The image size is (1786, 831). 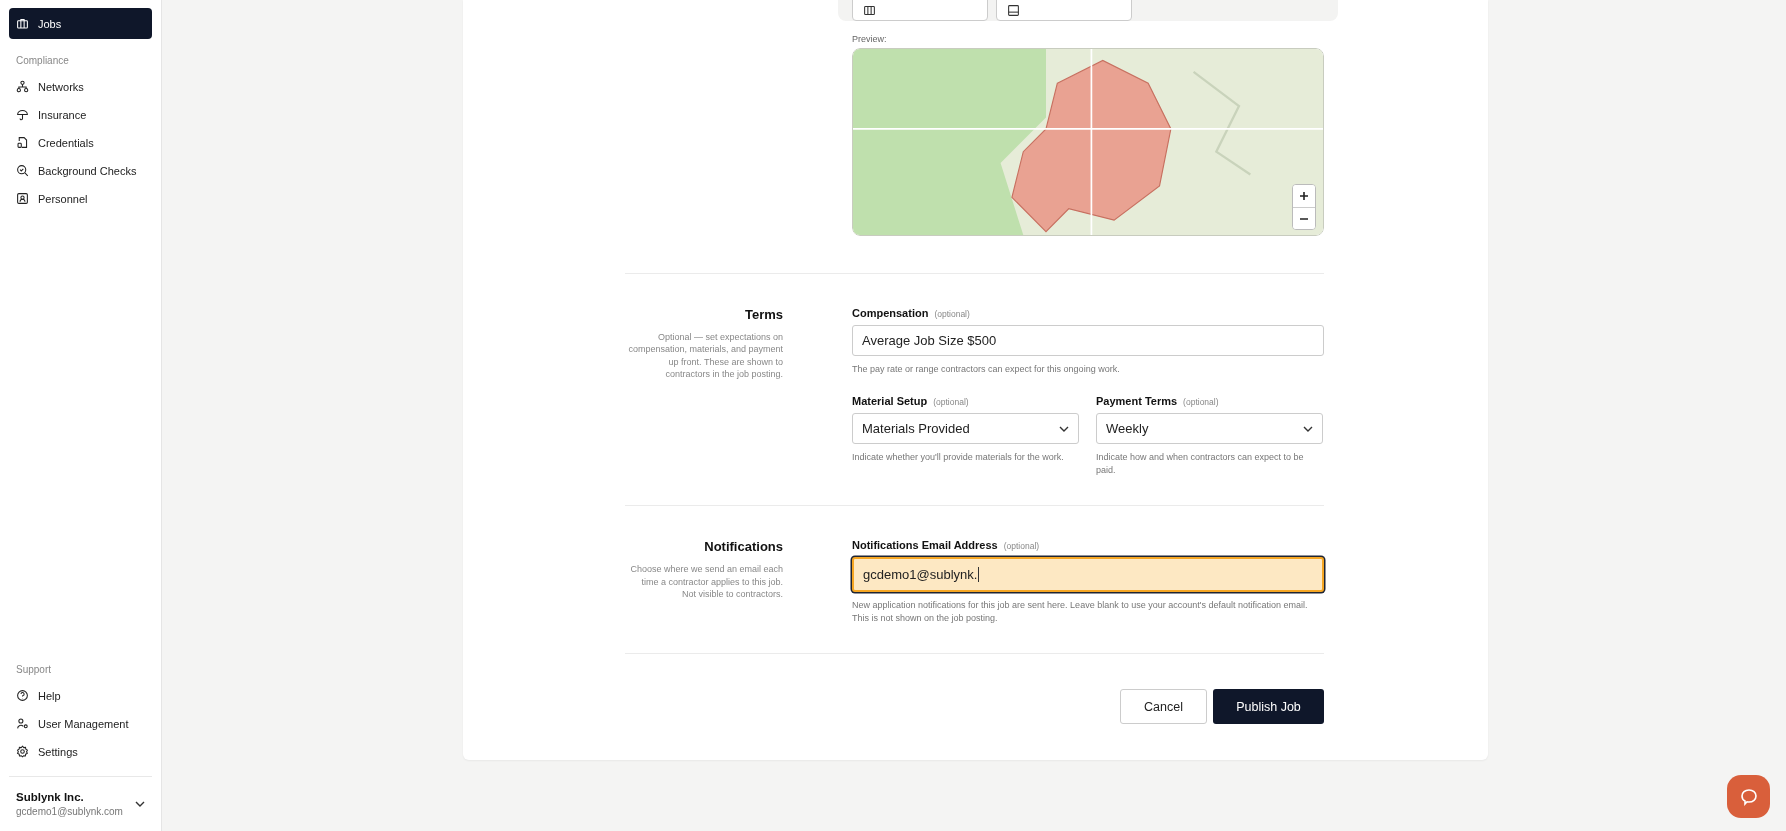 What do you see at coordinates (42, 61) in the screenshot?
I see `section-heading: Compliance` at bounding box center [42, 61].